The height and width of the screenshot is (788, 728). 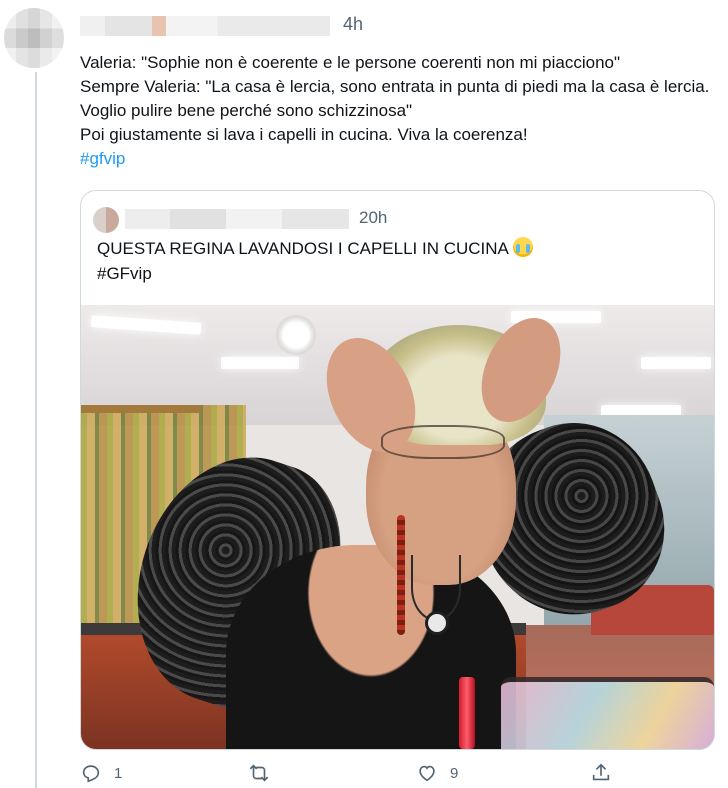 I want to click on arch, so click(x=141, y=449).